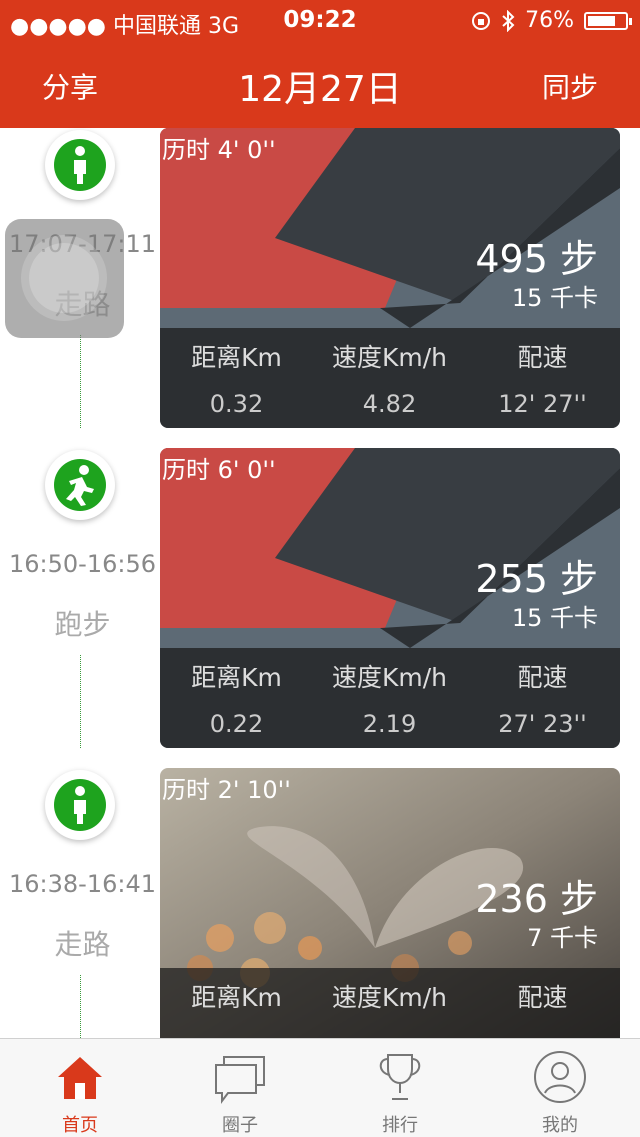 The width and height of the screenshot is (640, 1137). What do you see at coordinates (80, 1078) in the screenshot?
I see `home-icon` at bounding box center [80, 1078].